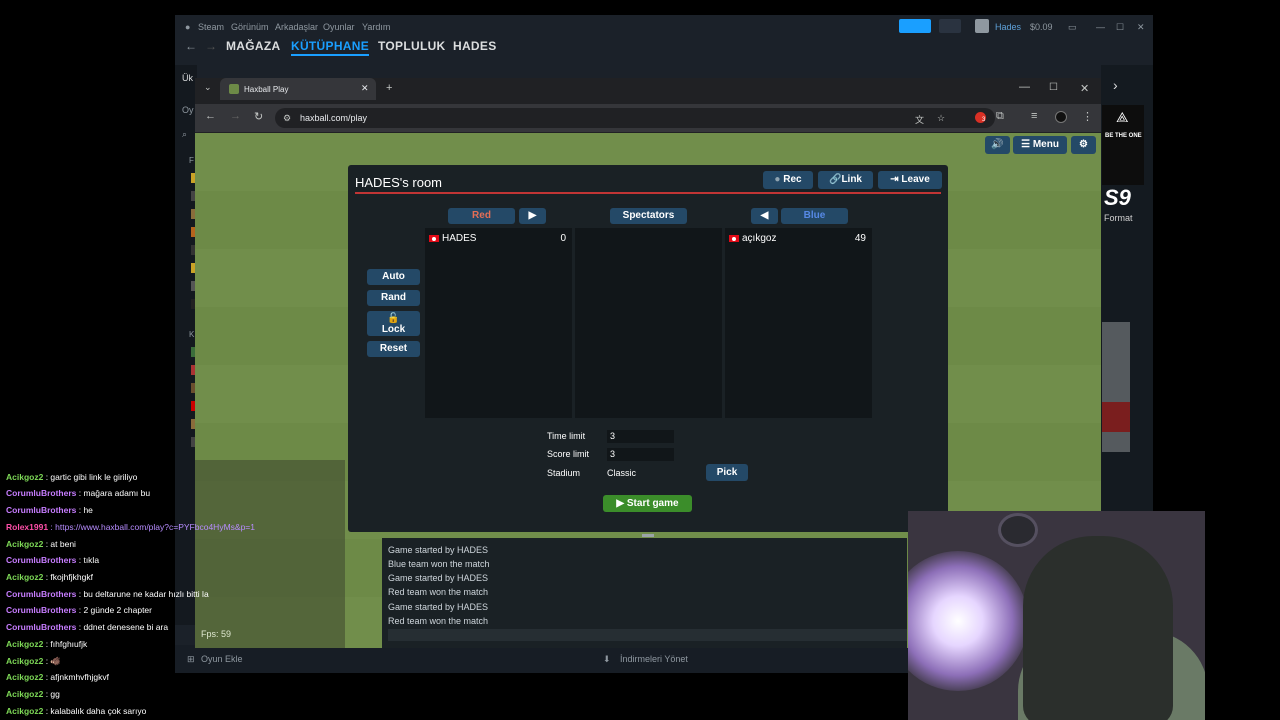 This screenshot has height=720, width=1280. I want to click on avatar, so click(982, 26).